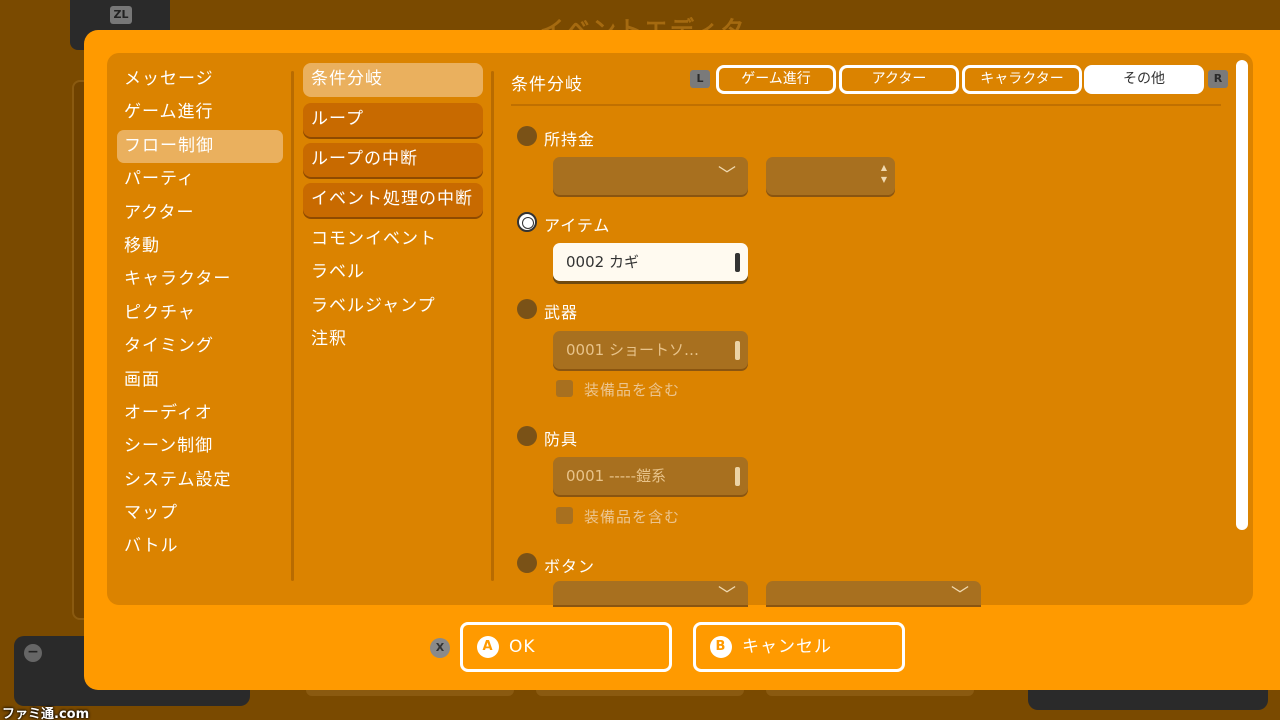 The height and width of the screenshot is (720, 1280). I want to click on button-radio, so click(527, 563).